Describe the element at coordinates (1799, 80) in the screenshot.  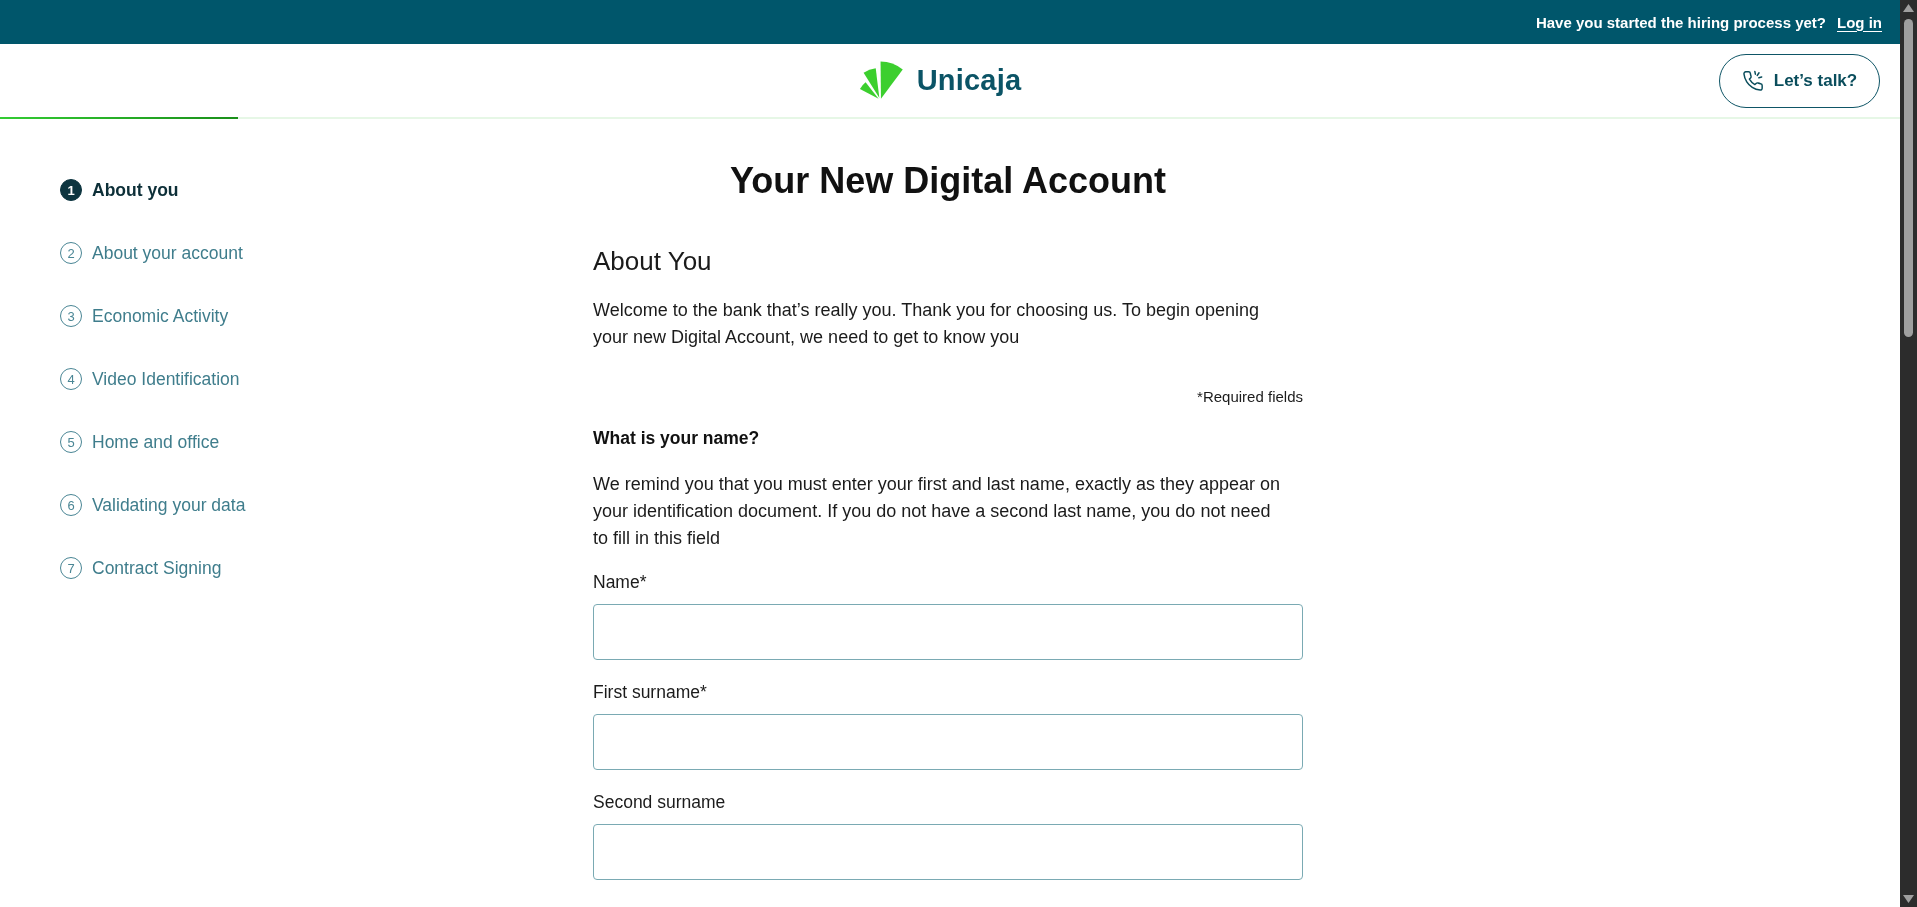
I see `talk-button: Let’s talk?` at that location.